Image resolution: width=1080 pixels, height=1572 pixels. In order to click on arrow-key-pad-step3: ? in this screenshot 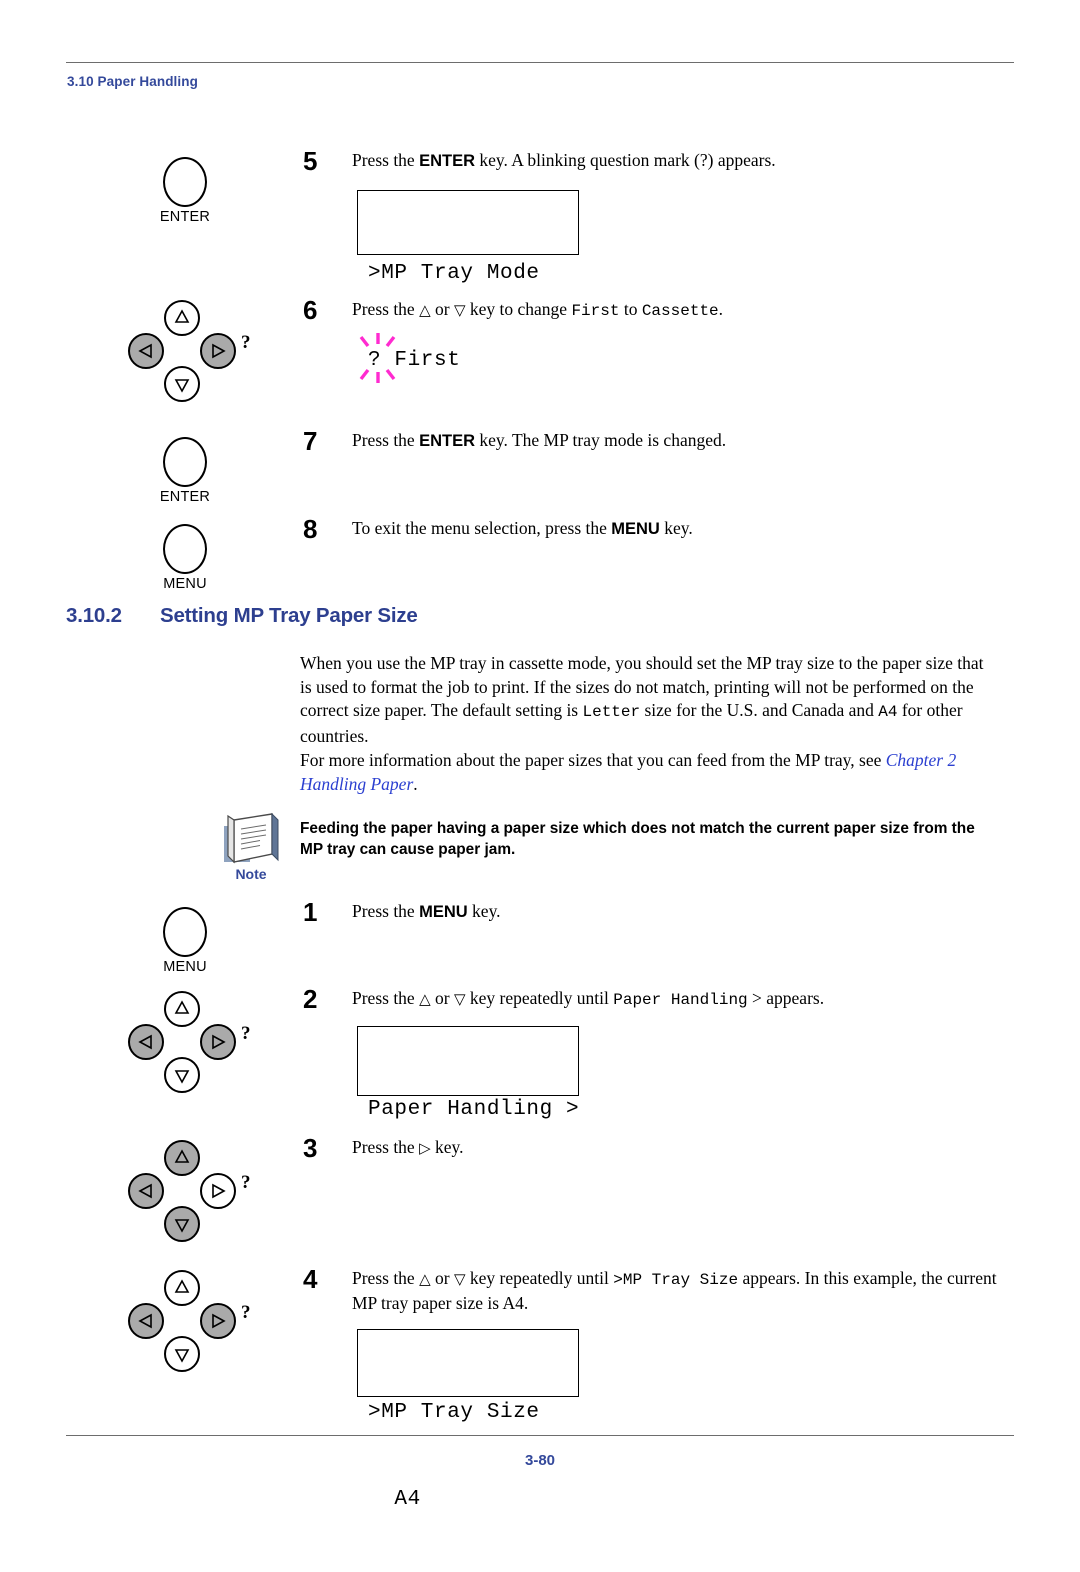, I will do `click(193, 1199)`.